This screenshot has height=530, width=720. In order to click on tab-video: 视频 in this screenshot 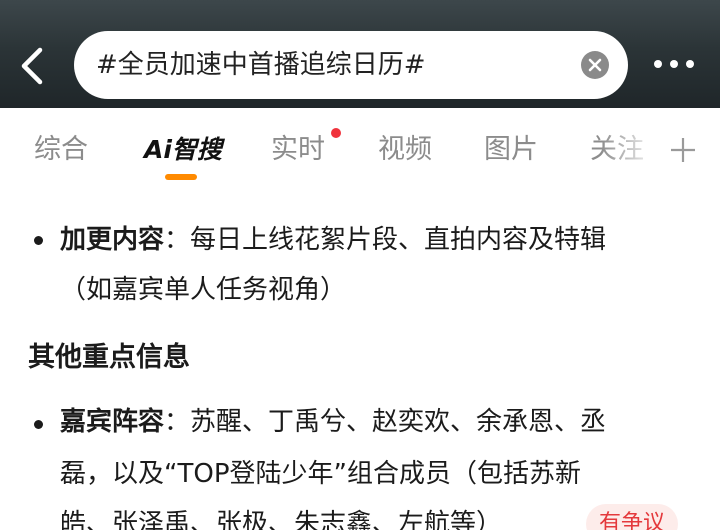, I will do `click(405, 150)`.